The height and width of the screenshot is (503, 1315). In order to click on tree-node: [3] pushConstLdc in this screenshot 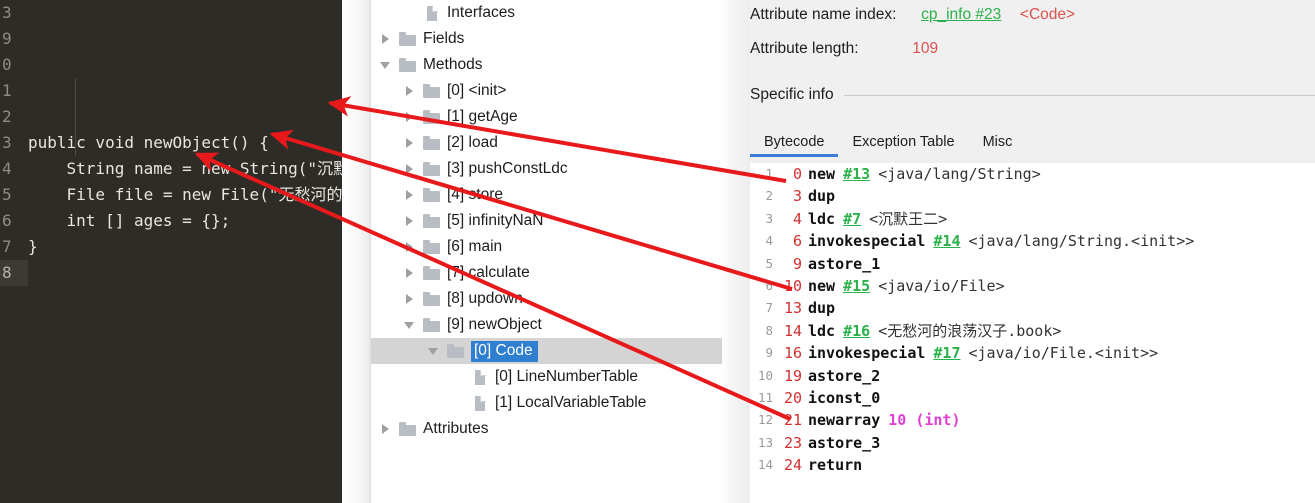, I will do `click(546, 169)`.